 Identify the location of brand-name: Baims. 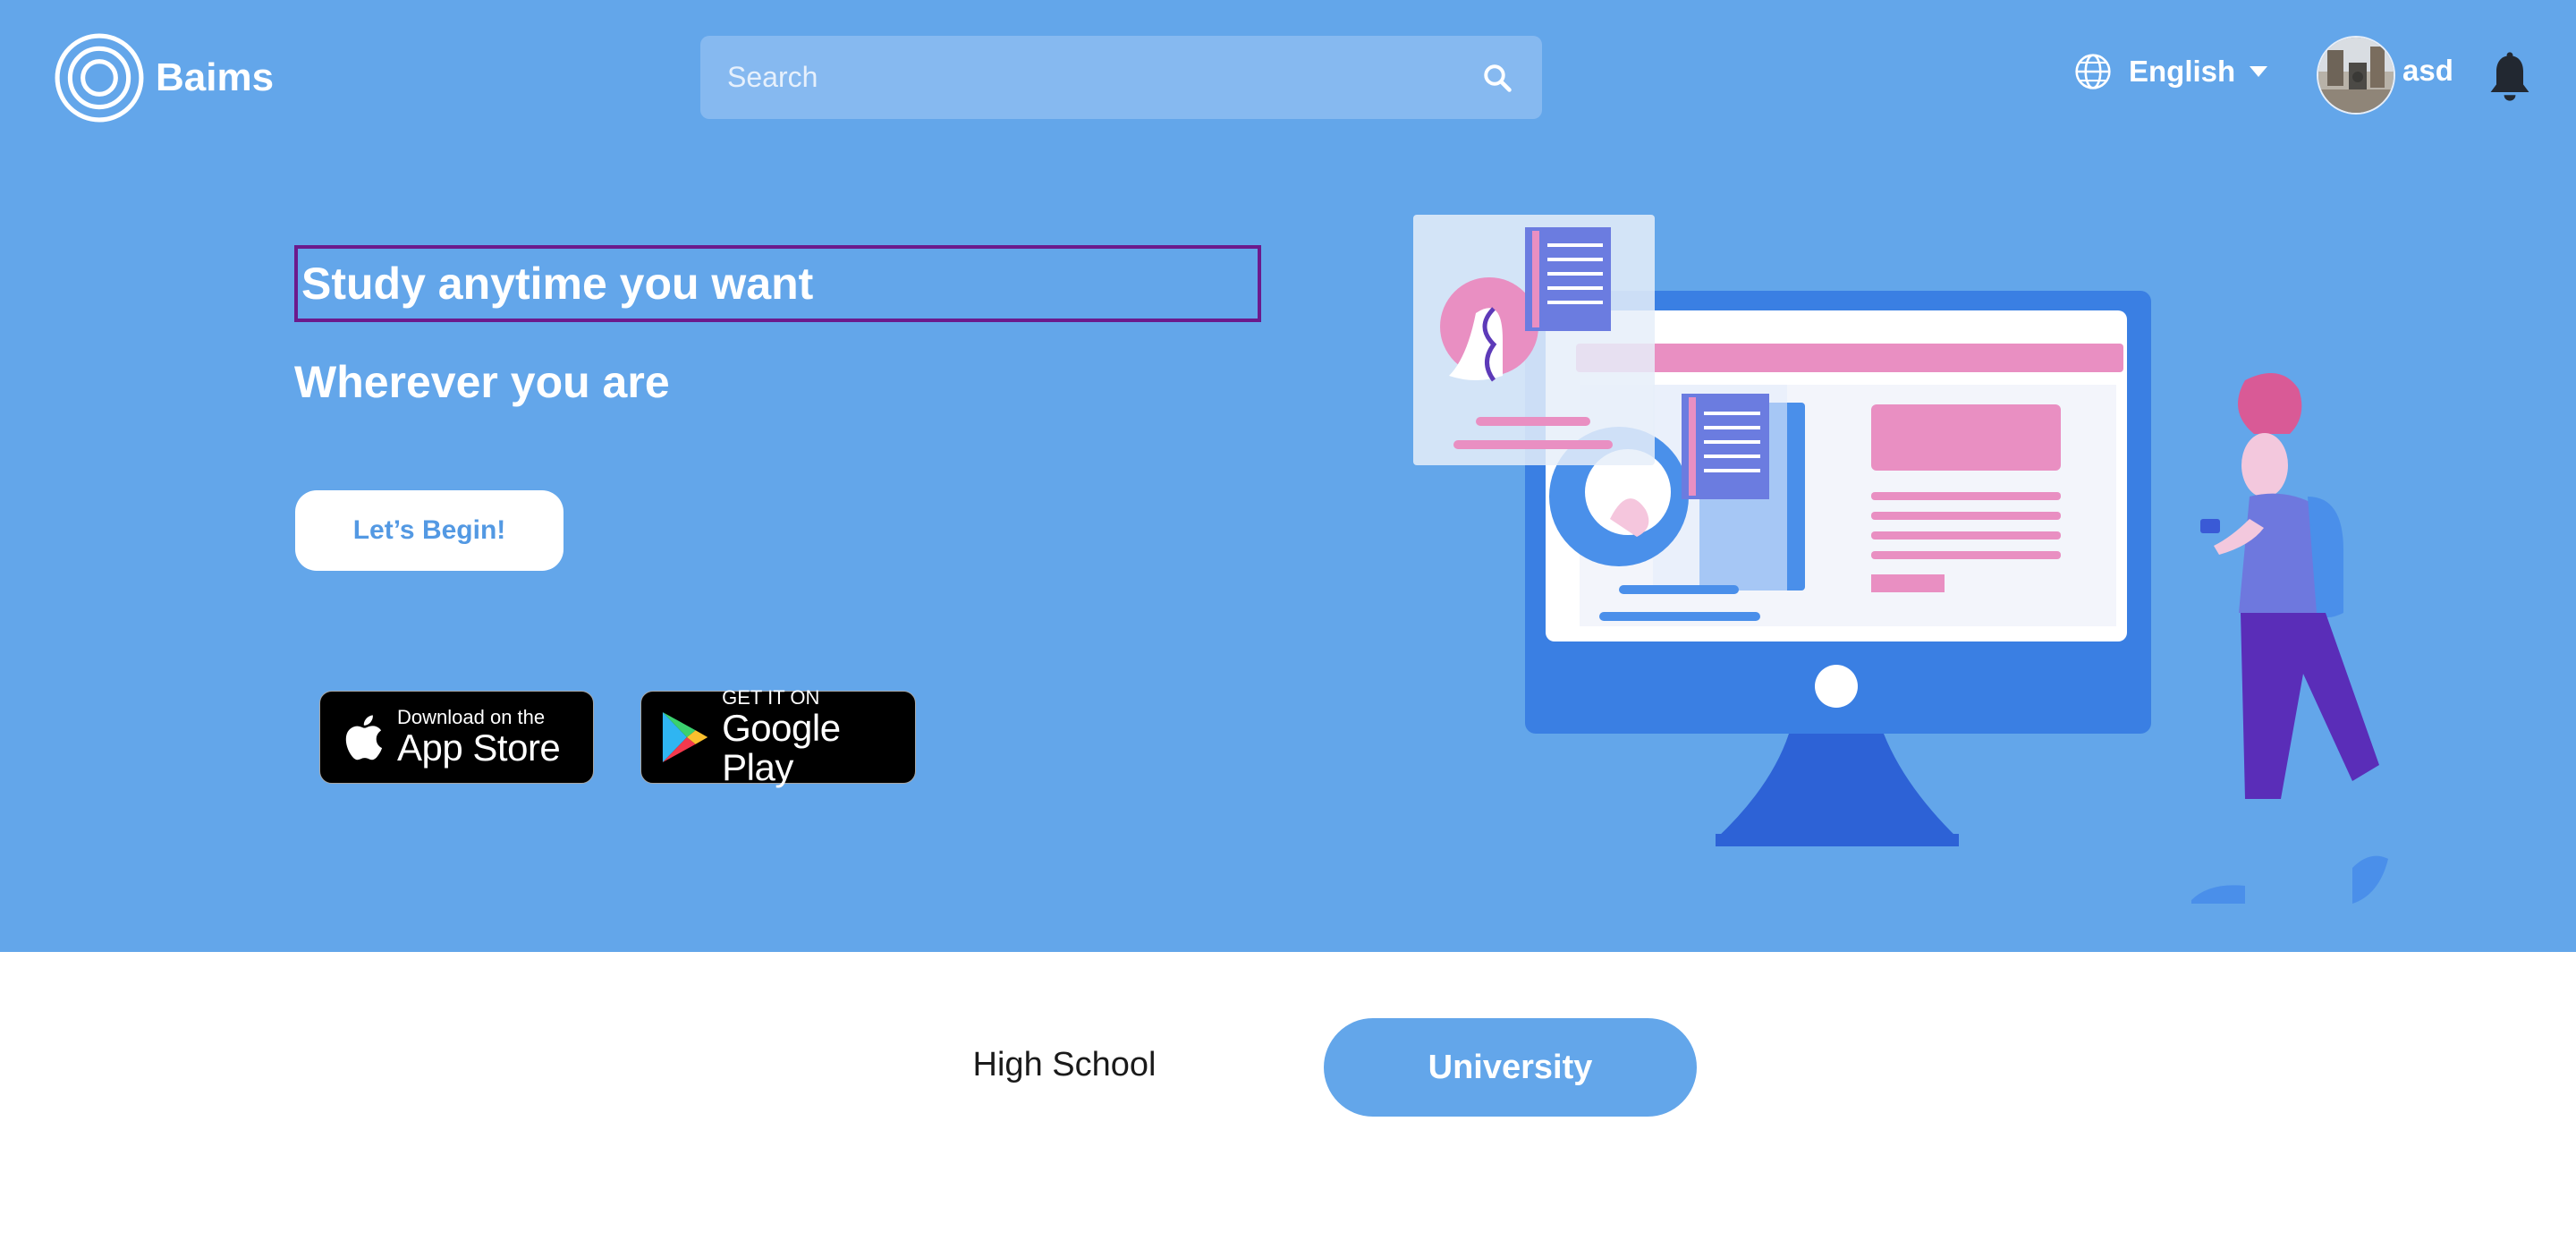
(215, 77).